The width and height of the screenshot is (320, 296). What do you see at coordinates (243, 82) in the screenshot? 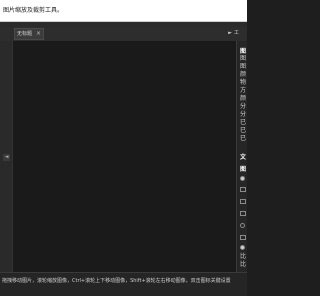
I see `panel-line: 物` at bounding box center [243, 82].